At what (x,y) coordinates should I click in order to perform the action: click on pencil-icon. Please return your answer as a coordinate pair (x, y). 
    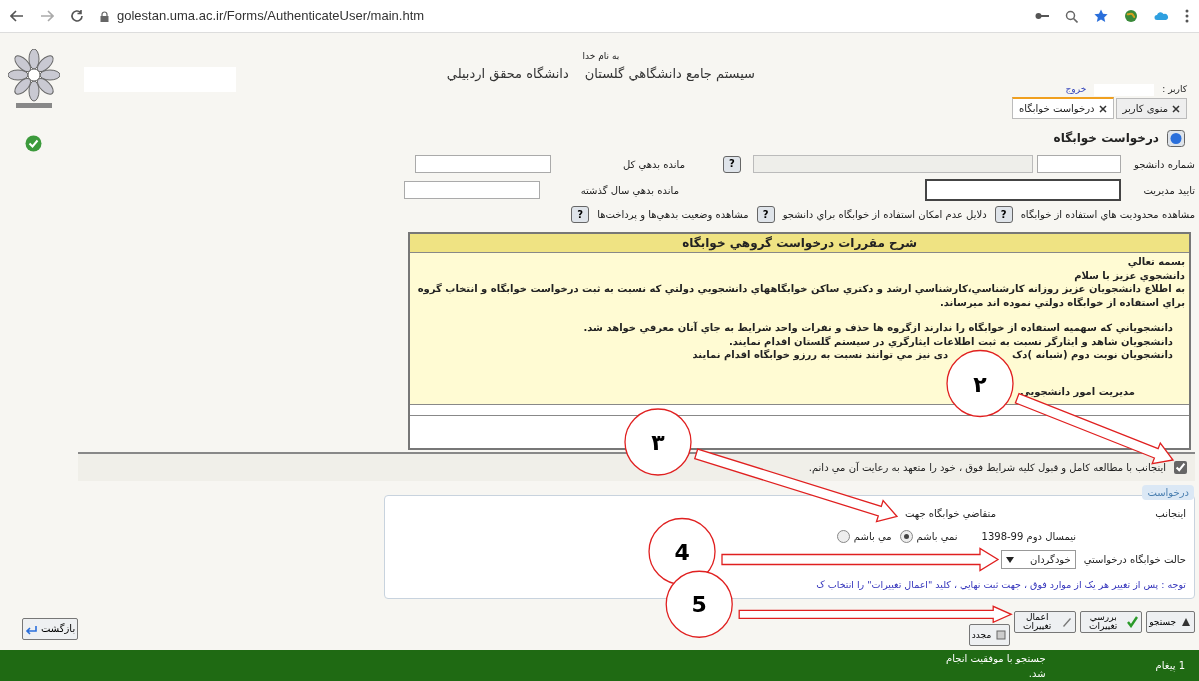
    Looking at the image, I should click on (1067, 622).